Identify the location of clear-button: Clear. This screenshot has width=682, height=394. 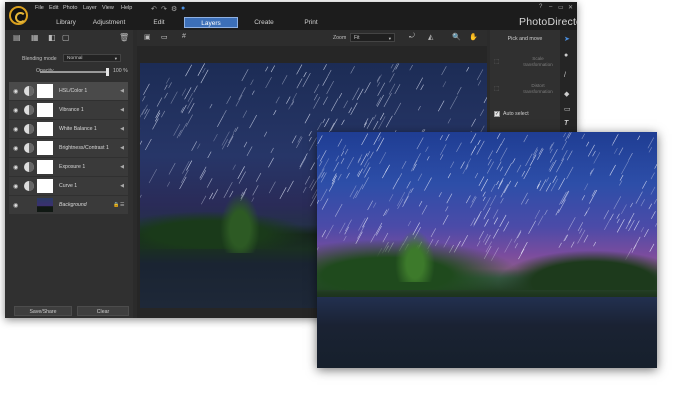
(103, 311).